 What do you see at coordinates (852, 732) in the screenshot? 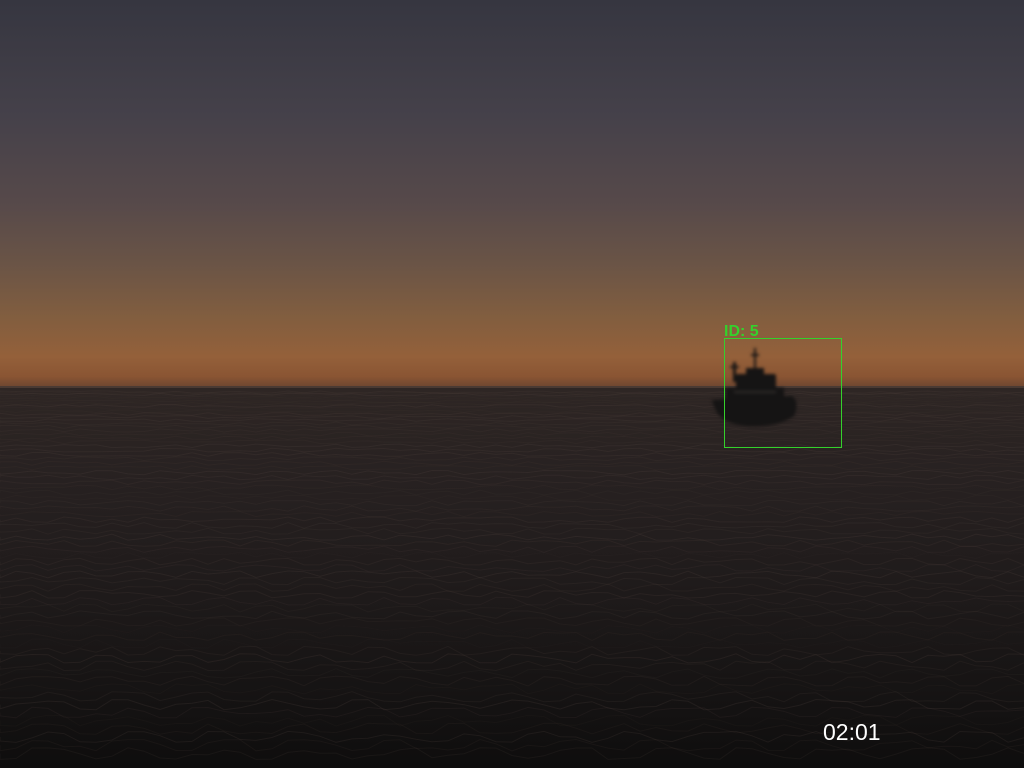
I see `timestamp: 02:01` at bounding box center [852, 732].